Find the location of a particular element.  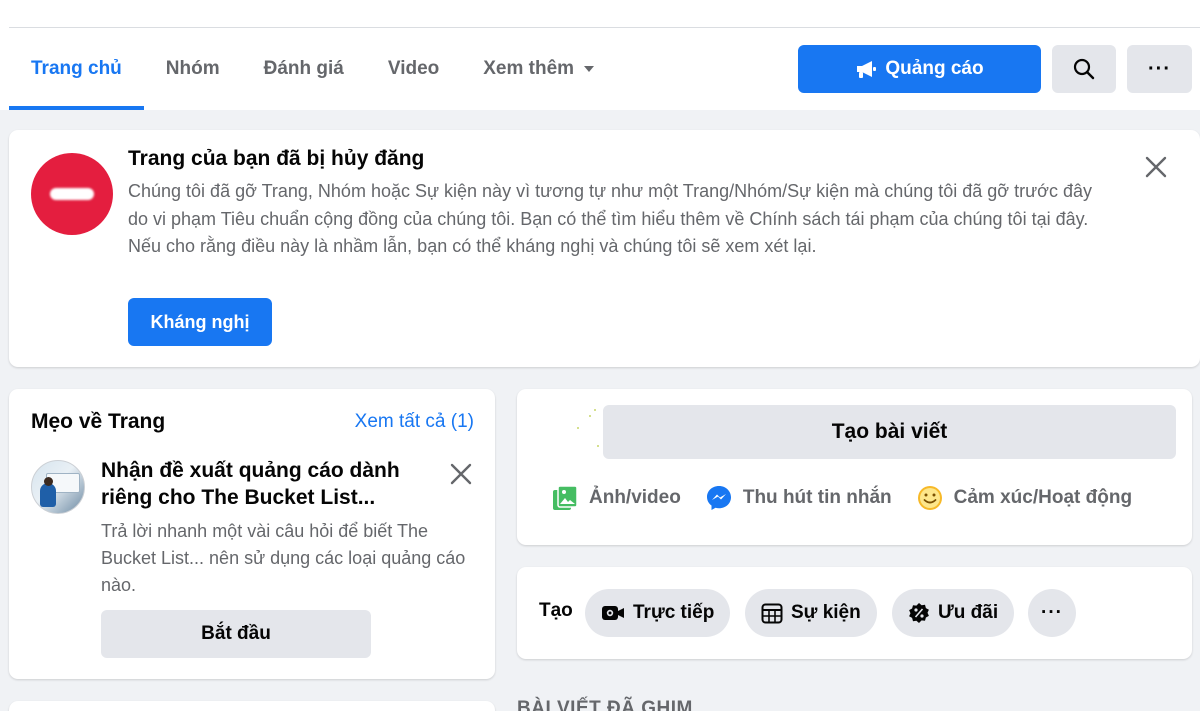

quick-create-card: Tạo Trực tiếp Sự kiện Ưu đãi ··· is located at coordinates (854, 613).